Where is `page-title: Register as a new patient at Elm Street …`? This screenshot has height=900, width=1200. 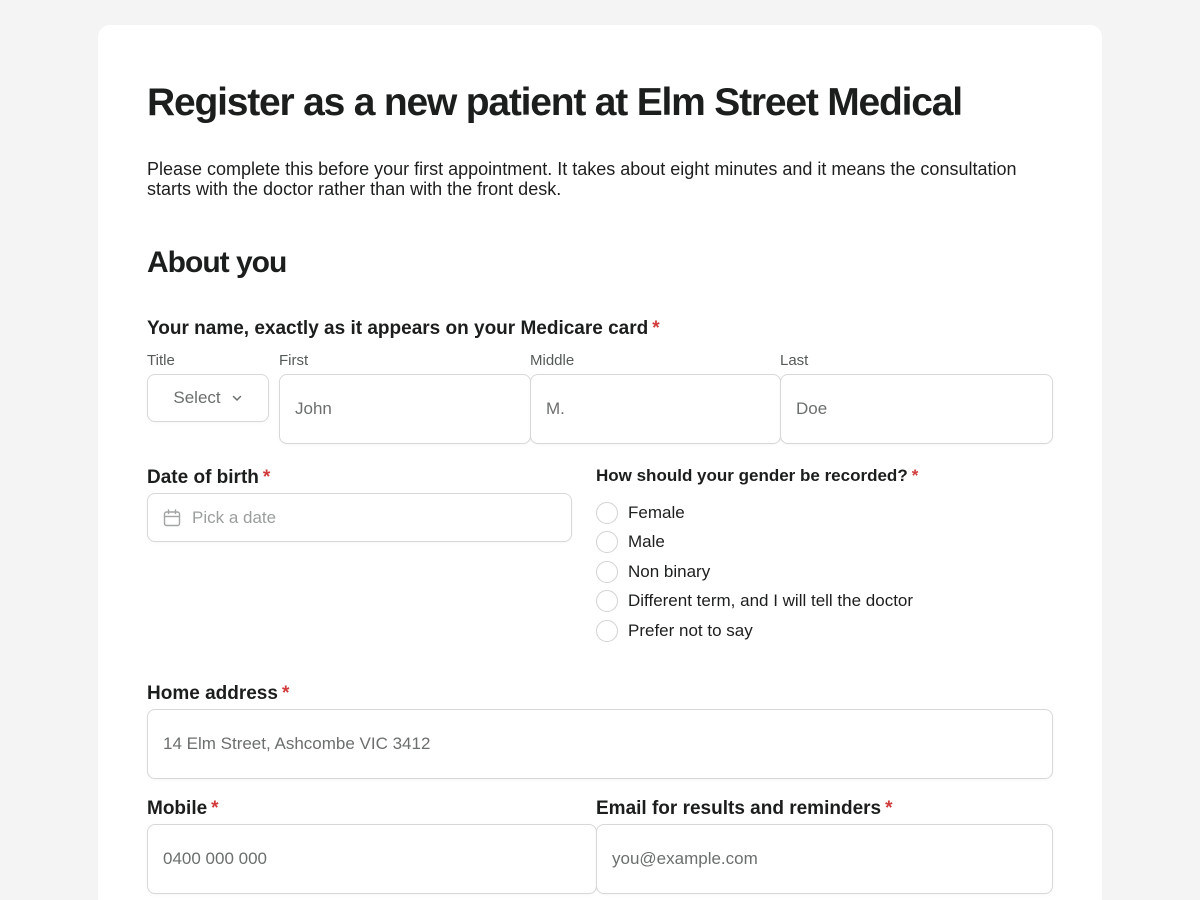 page-title: Register as a new patient at Elm Street … is located at coordinates (555, 102).